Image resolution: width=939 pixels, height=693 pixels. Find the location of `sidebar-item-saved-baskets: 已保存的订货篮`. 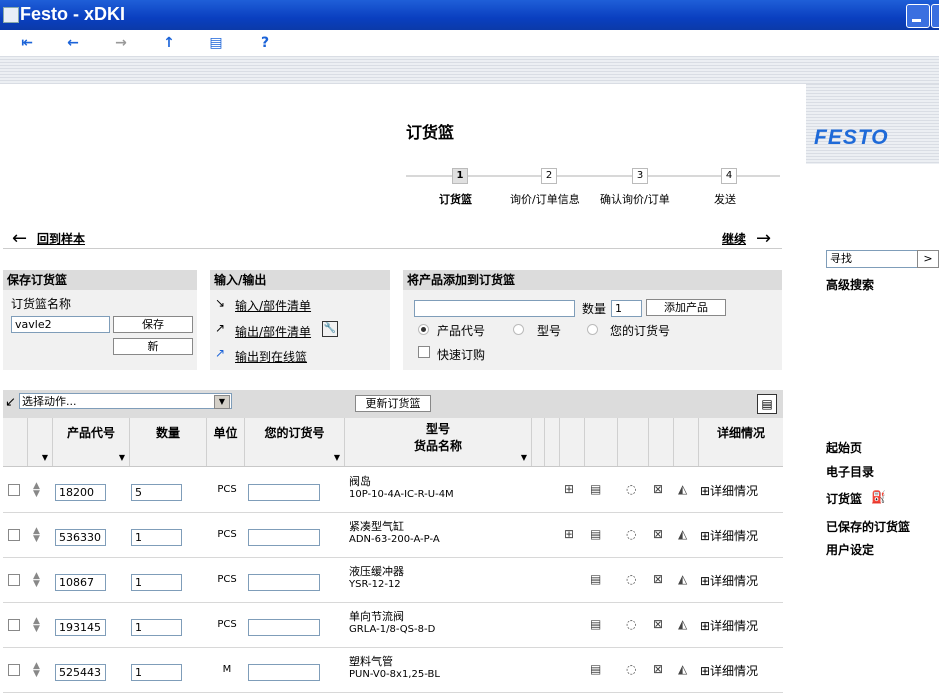

sidebar-item-saved-baskets: 已保存的订货篮 is located at coordinates (868, 526).